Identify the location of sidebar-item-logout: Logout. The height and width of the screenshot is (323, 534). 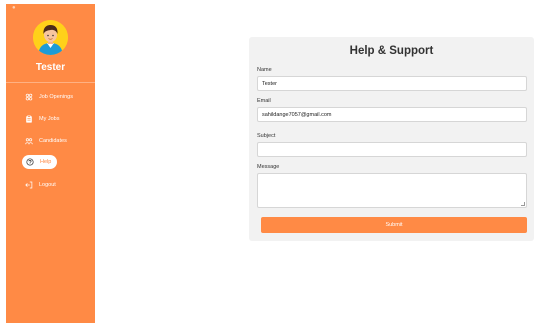
(42, 185).